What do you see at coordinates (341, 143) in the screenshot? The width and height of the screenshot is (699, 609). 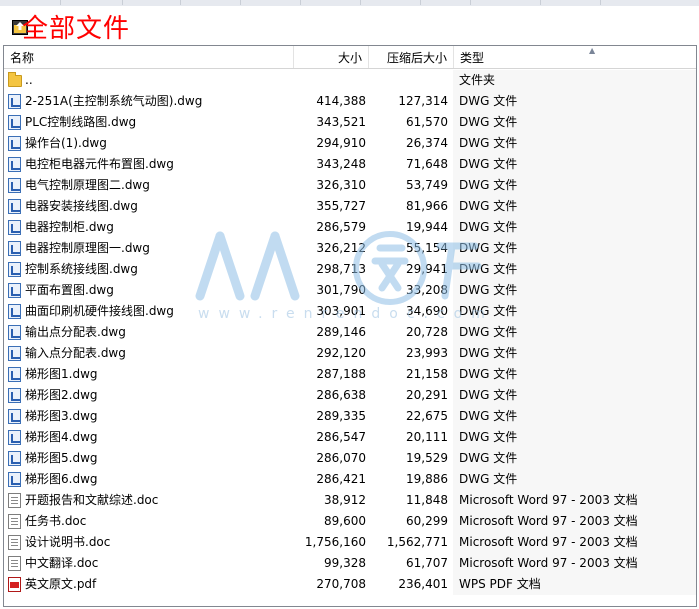 I see `file-size: 294,910` at bounding box center [341, 143].